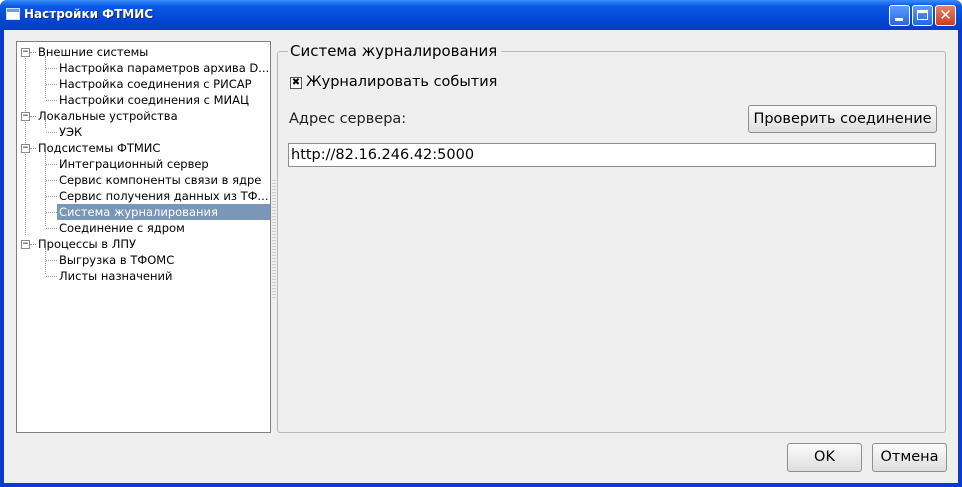  What do you see at coordinates (116, 276) in the screenshot?
I see `tree-item-label: Листы назначений` at bounding box center [116, 276].